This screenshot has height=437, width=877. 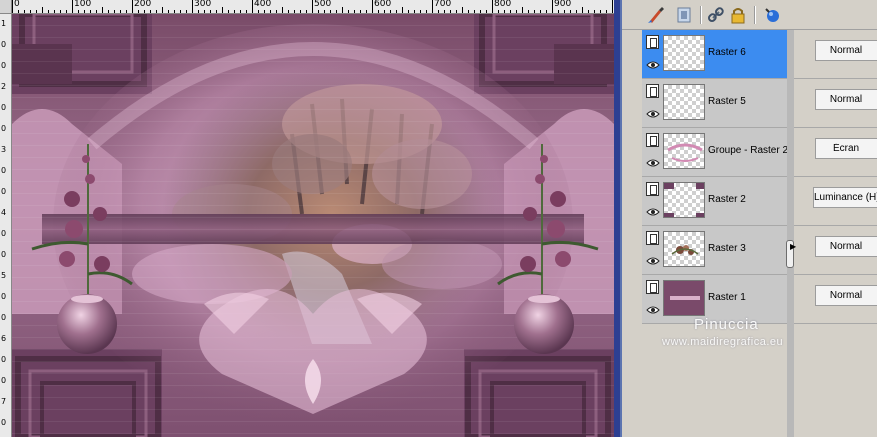 I want to click on layer-row-raster-5: Raster 5 Normal ▼, so click(x=759, y=103).